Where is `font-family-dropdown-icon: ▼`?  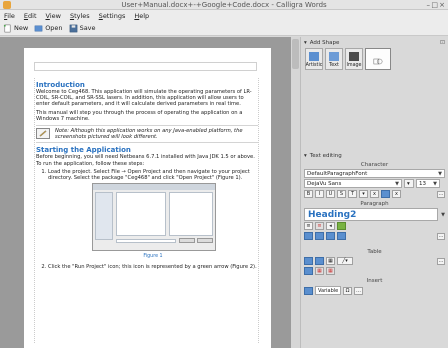 font-family-dropdown-icon: ▼ is located at coordinates (397, 184).